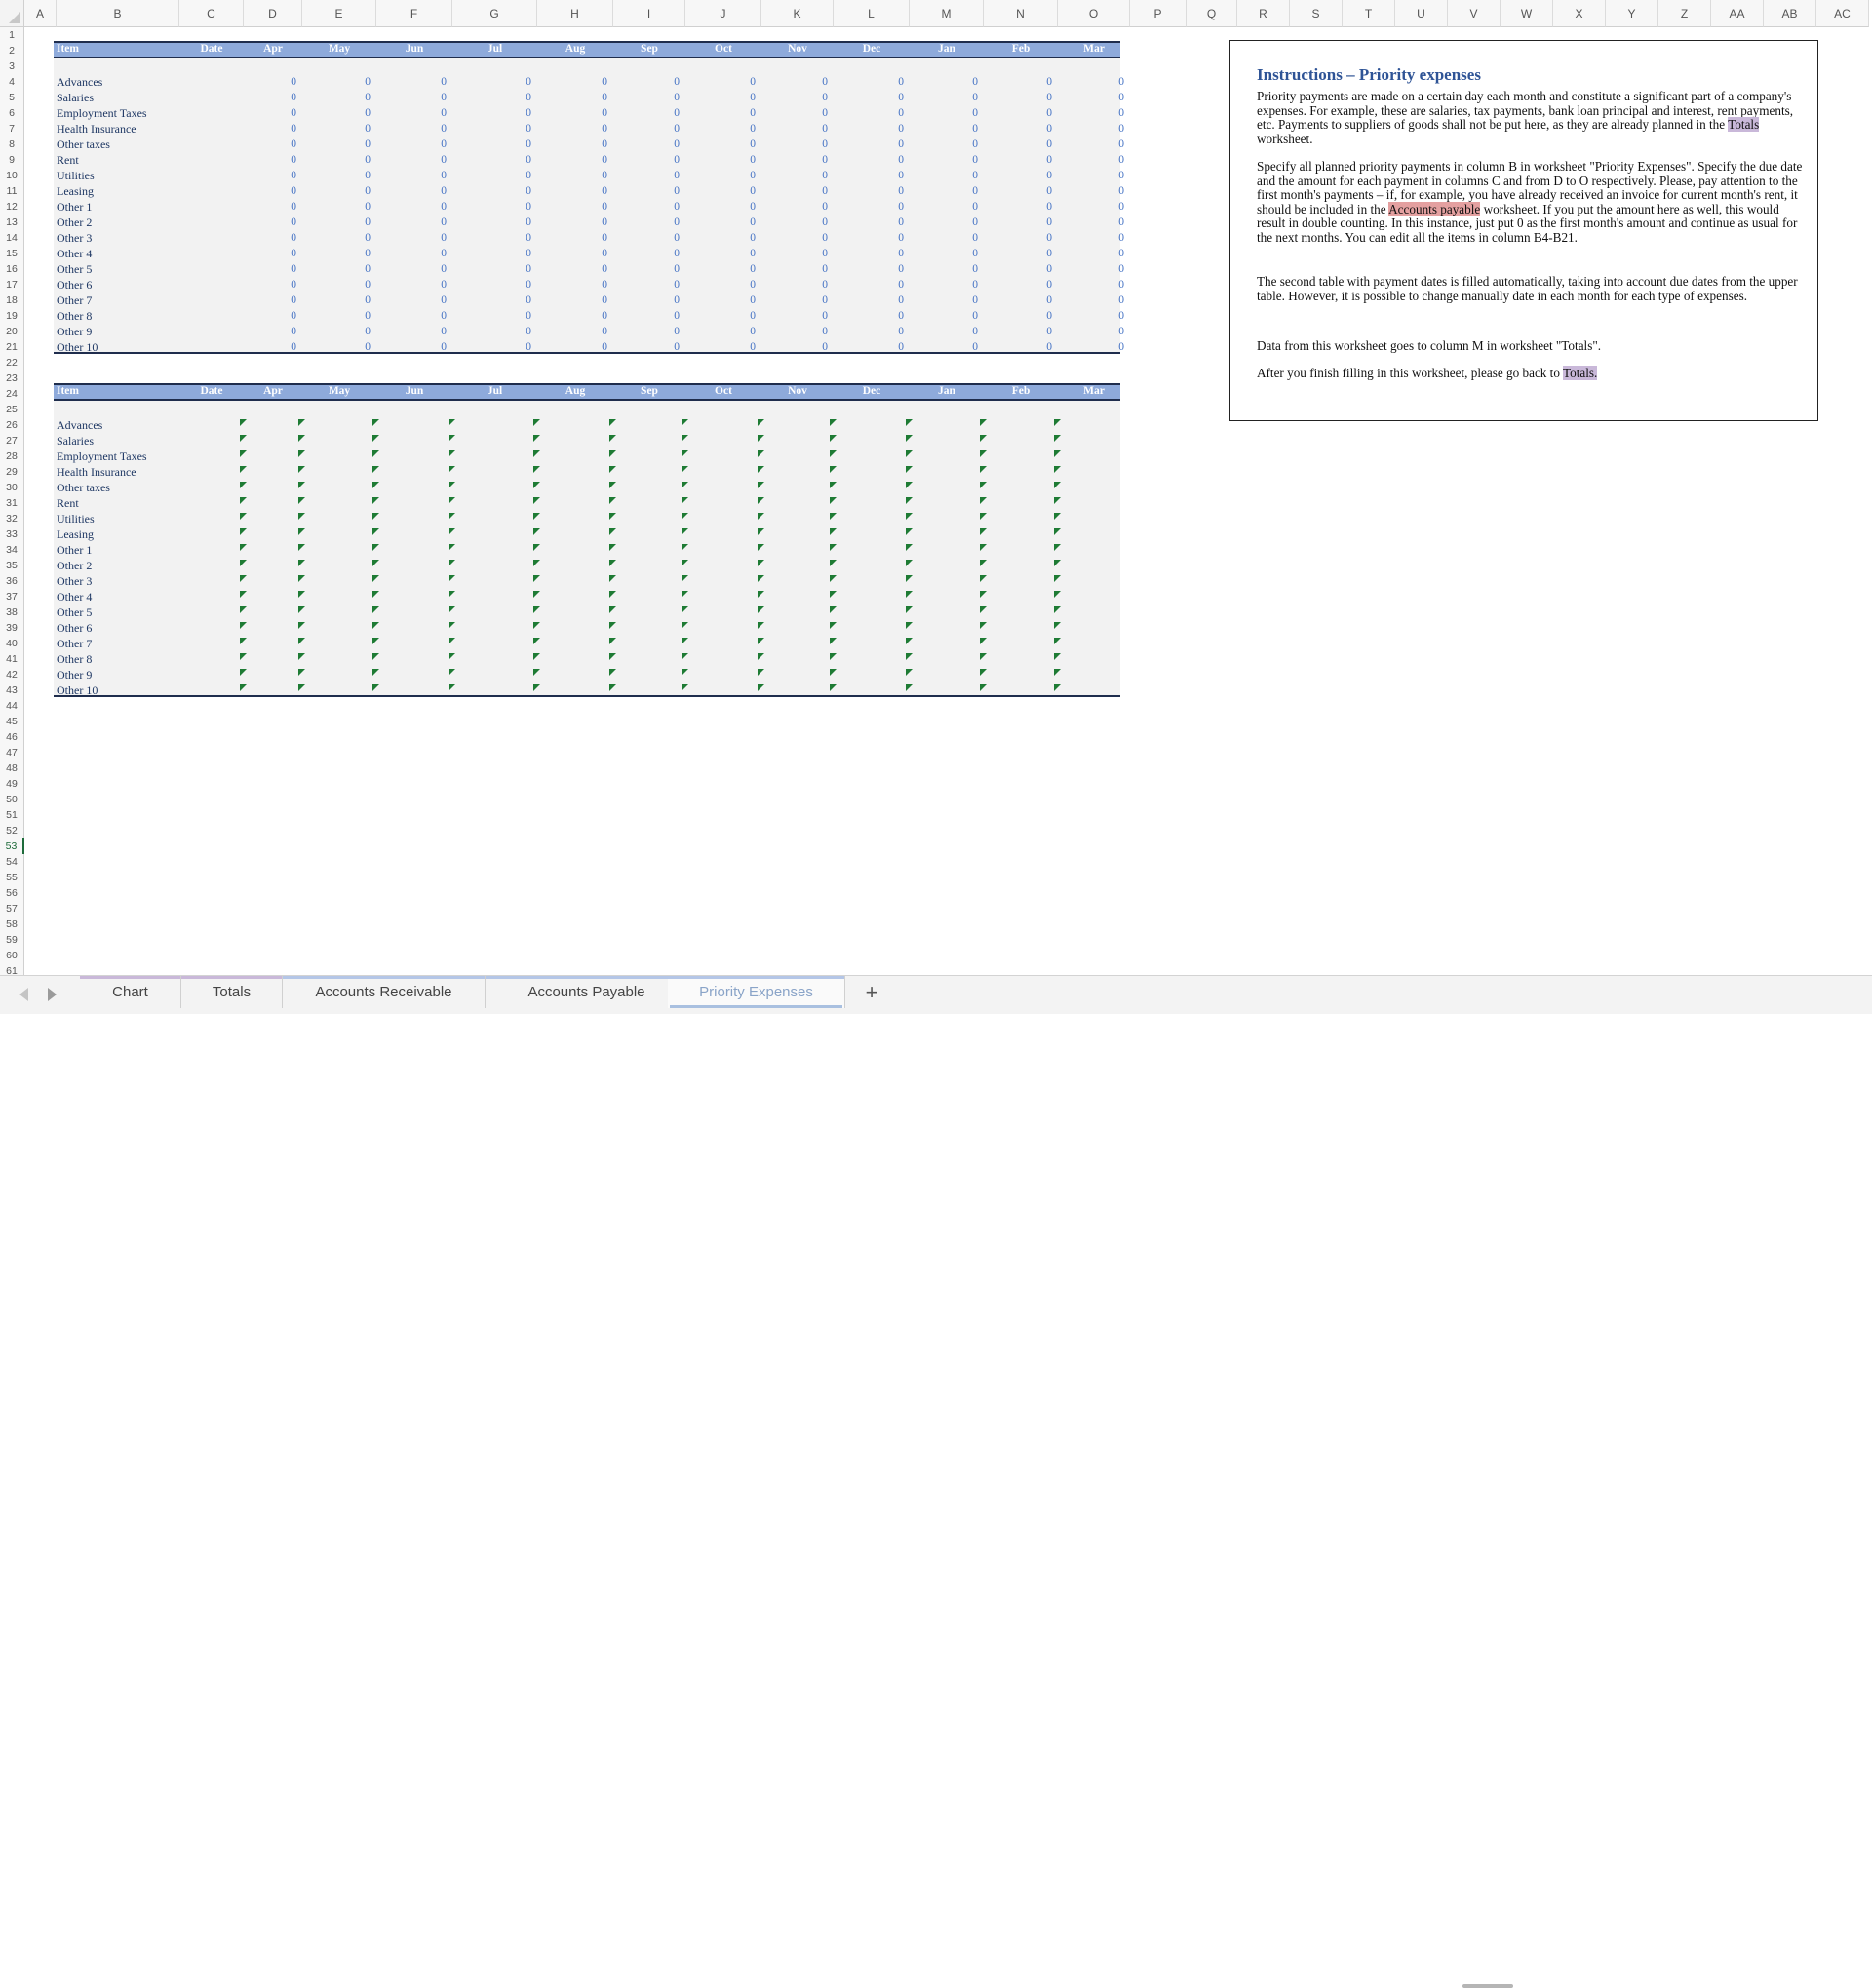 The height and width of the screenshot is (1988, 1872). I want to click on column-header-V: V, so click(1474, 13).